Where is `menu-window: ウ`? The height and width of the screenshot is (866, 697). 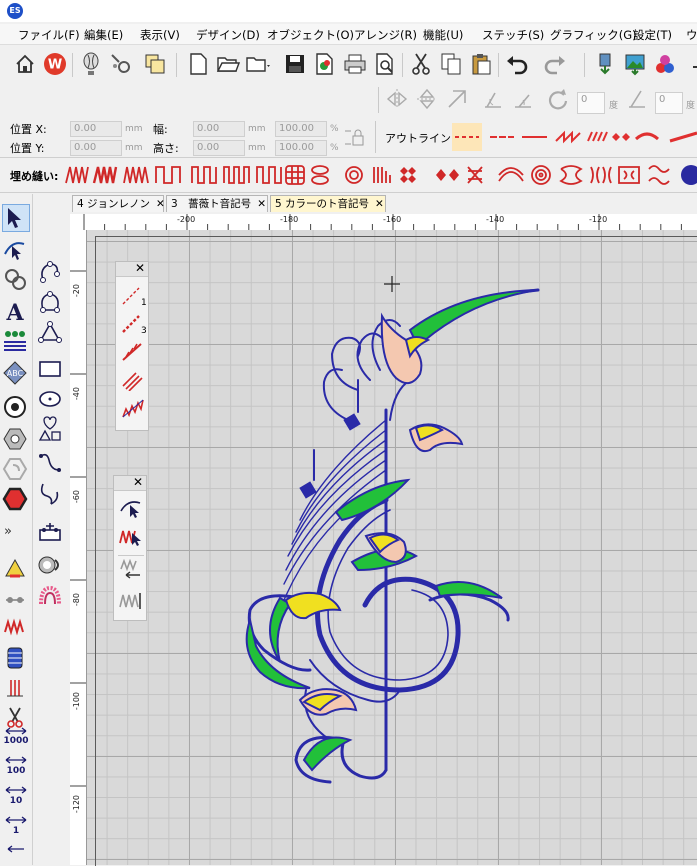 menu-window: ウ is located at coordinates (691, 35).